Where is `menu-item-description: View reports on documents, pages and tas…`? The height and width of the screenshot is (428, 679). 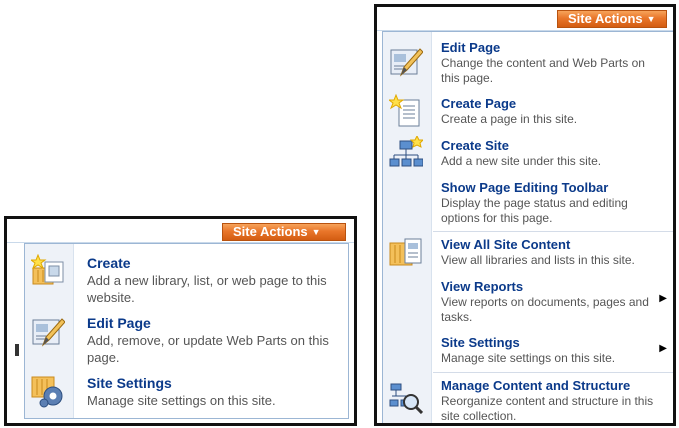
menu-item-description: View reports on documents, pages and tas… is located at coordinates (545, 309).